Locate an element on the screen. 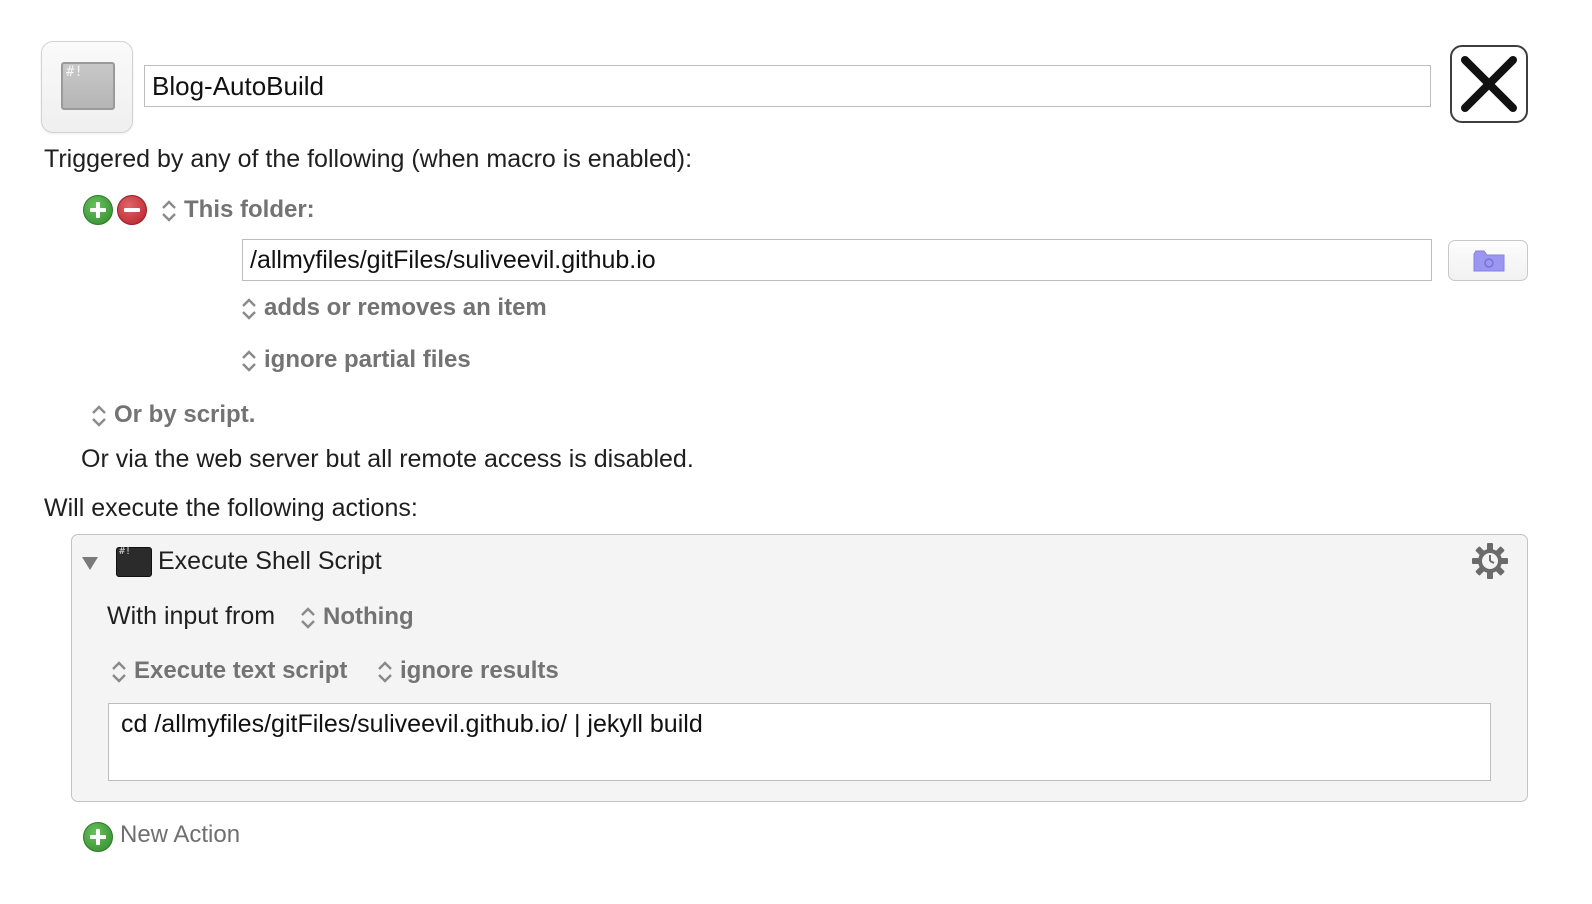 The image size is (1592, 904). script-trigger-popup: Or by script. is located at coordinates (172, 415).